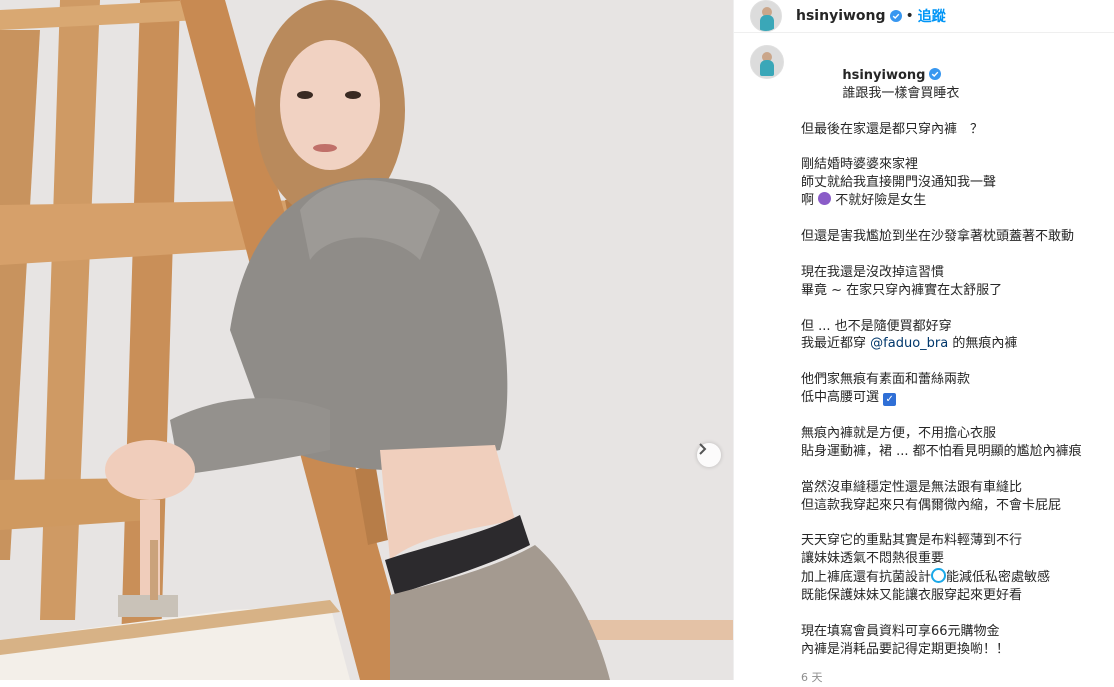 The width and height of the screenshot is (1114, 687). What do you see at coordinates (883, 75) in the screenshot?
I see `caption-username: hsinyiwong` at bounding box center [883, 75].